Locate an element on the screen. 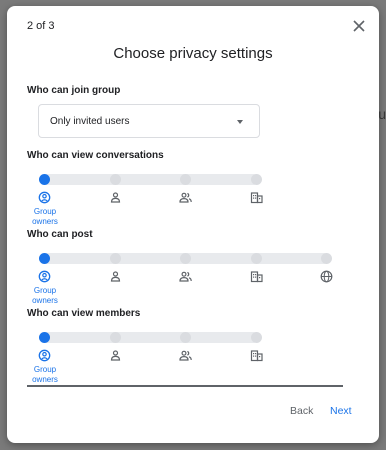  join-select: Only invited users is located at coordinates (149, 121).